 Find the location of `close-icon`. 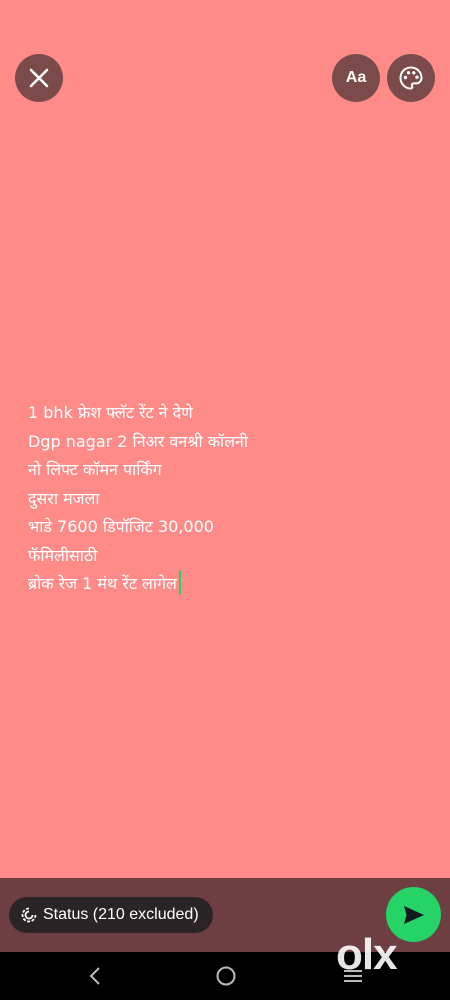

close-icon is located at coordinates (39, 78).